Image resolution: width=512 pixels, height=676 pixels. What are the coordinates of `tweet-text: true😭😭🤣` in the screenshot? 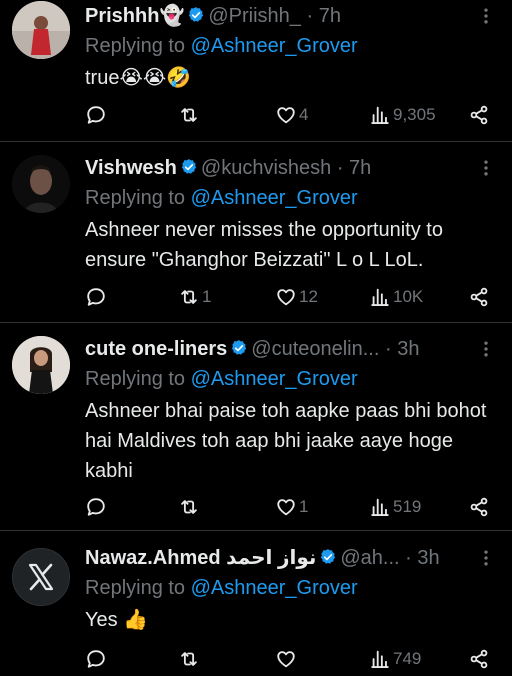 It's located at (138, 78).